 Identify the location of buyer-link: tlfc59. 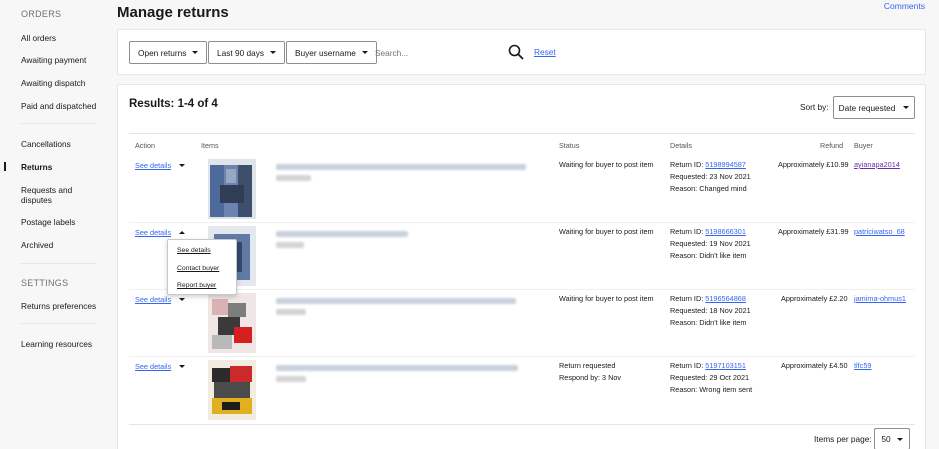
(862, 366).